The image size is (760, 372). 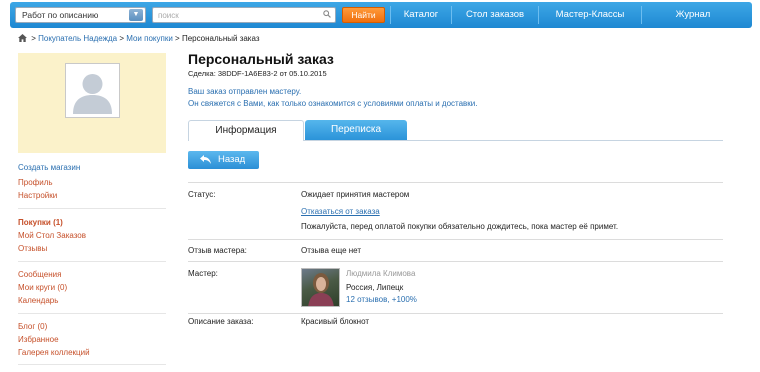 What do you see at coordinates (590, 15) in the screenshot?
I see `nav-master-classes: Мастер-Классы` at bounding box center [590, 15].